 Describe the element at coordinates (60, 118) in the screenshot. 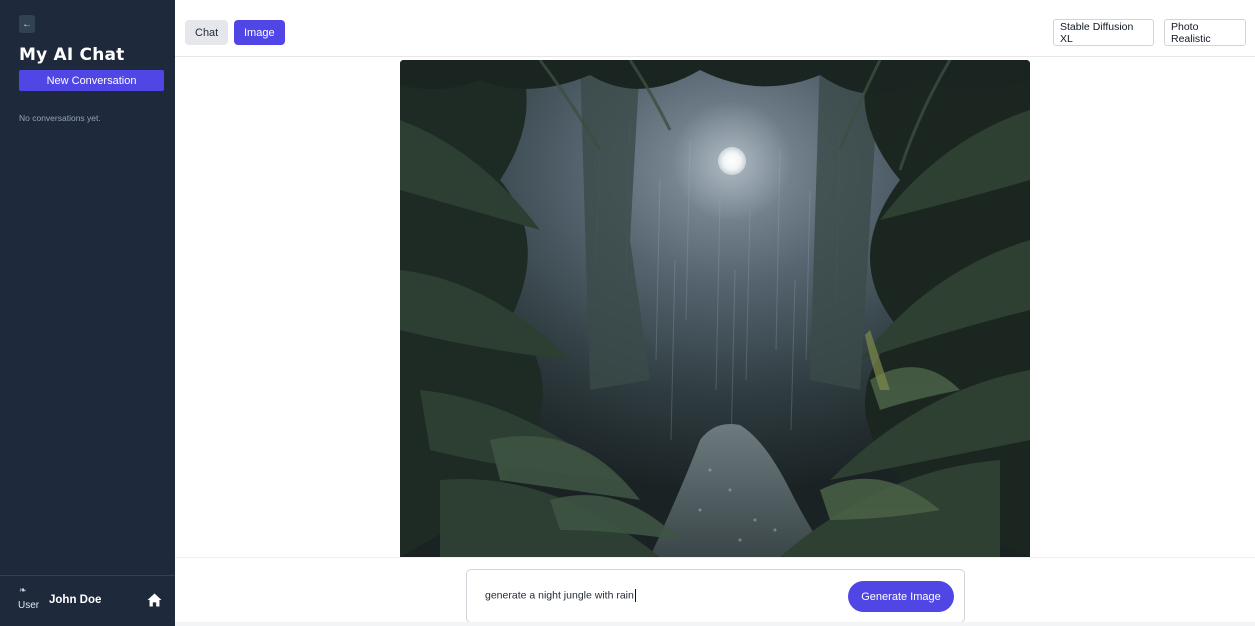

I see `empty-conversations-text: No conversations yet.` at that location.